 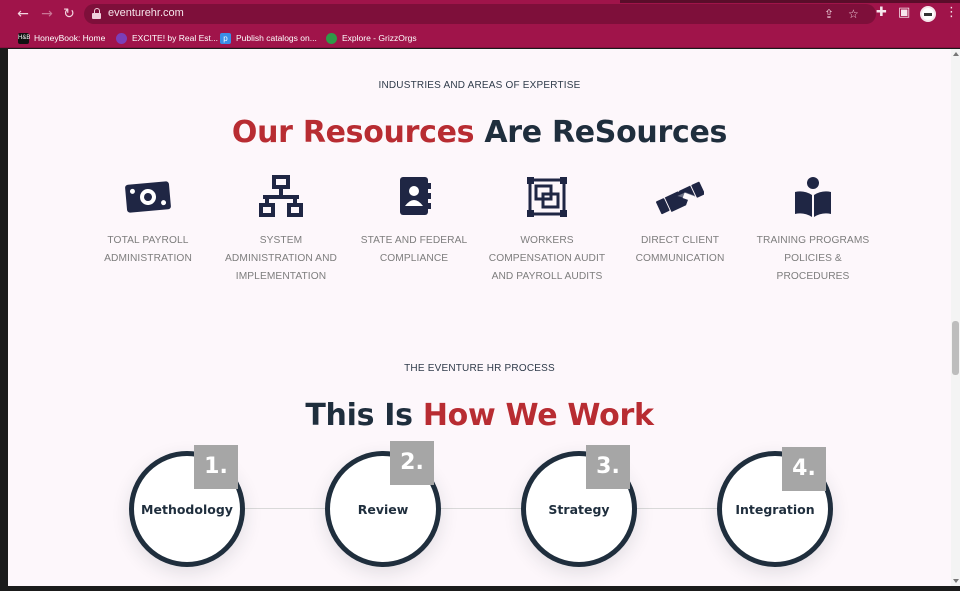 I want to click on bookmark-grizzorgs: Explore - GrizzOrgs, so click(x=371, y=38).